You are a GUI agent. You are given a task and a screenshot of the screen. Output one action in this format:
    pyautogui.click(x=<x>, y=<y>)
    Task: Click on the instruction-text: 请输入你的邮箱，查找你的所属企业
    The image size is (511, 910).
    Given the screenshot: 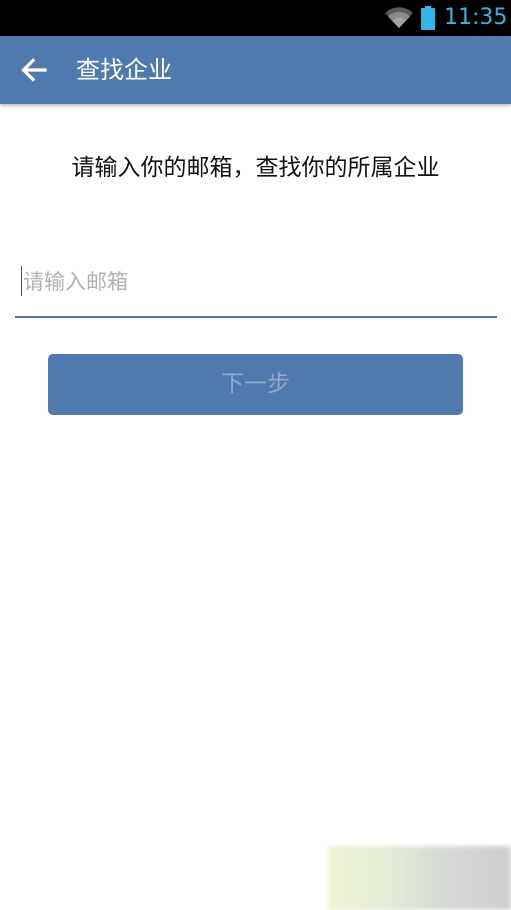 What is the action you would take?
    pyautogui.click(x=255, y=168)
    